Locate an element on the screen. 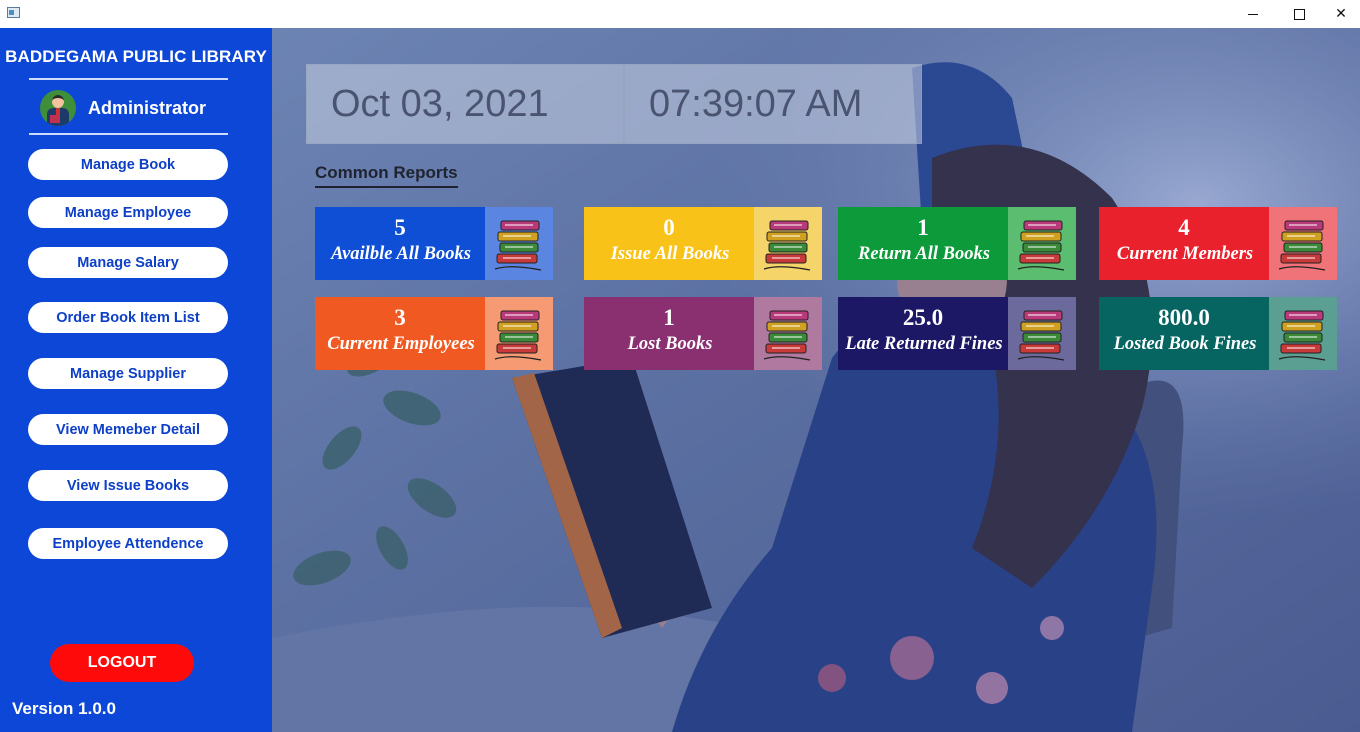 Image resolution: width=1360 pixels, height=732 pixels. current-employees-card: 3 Current Employees is located at coordinates (434, 333).